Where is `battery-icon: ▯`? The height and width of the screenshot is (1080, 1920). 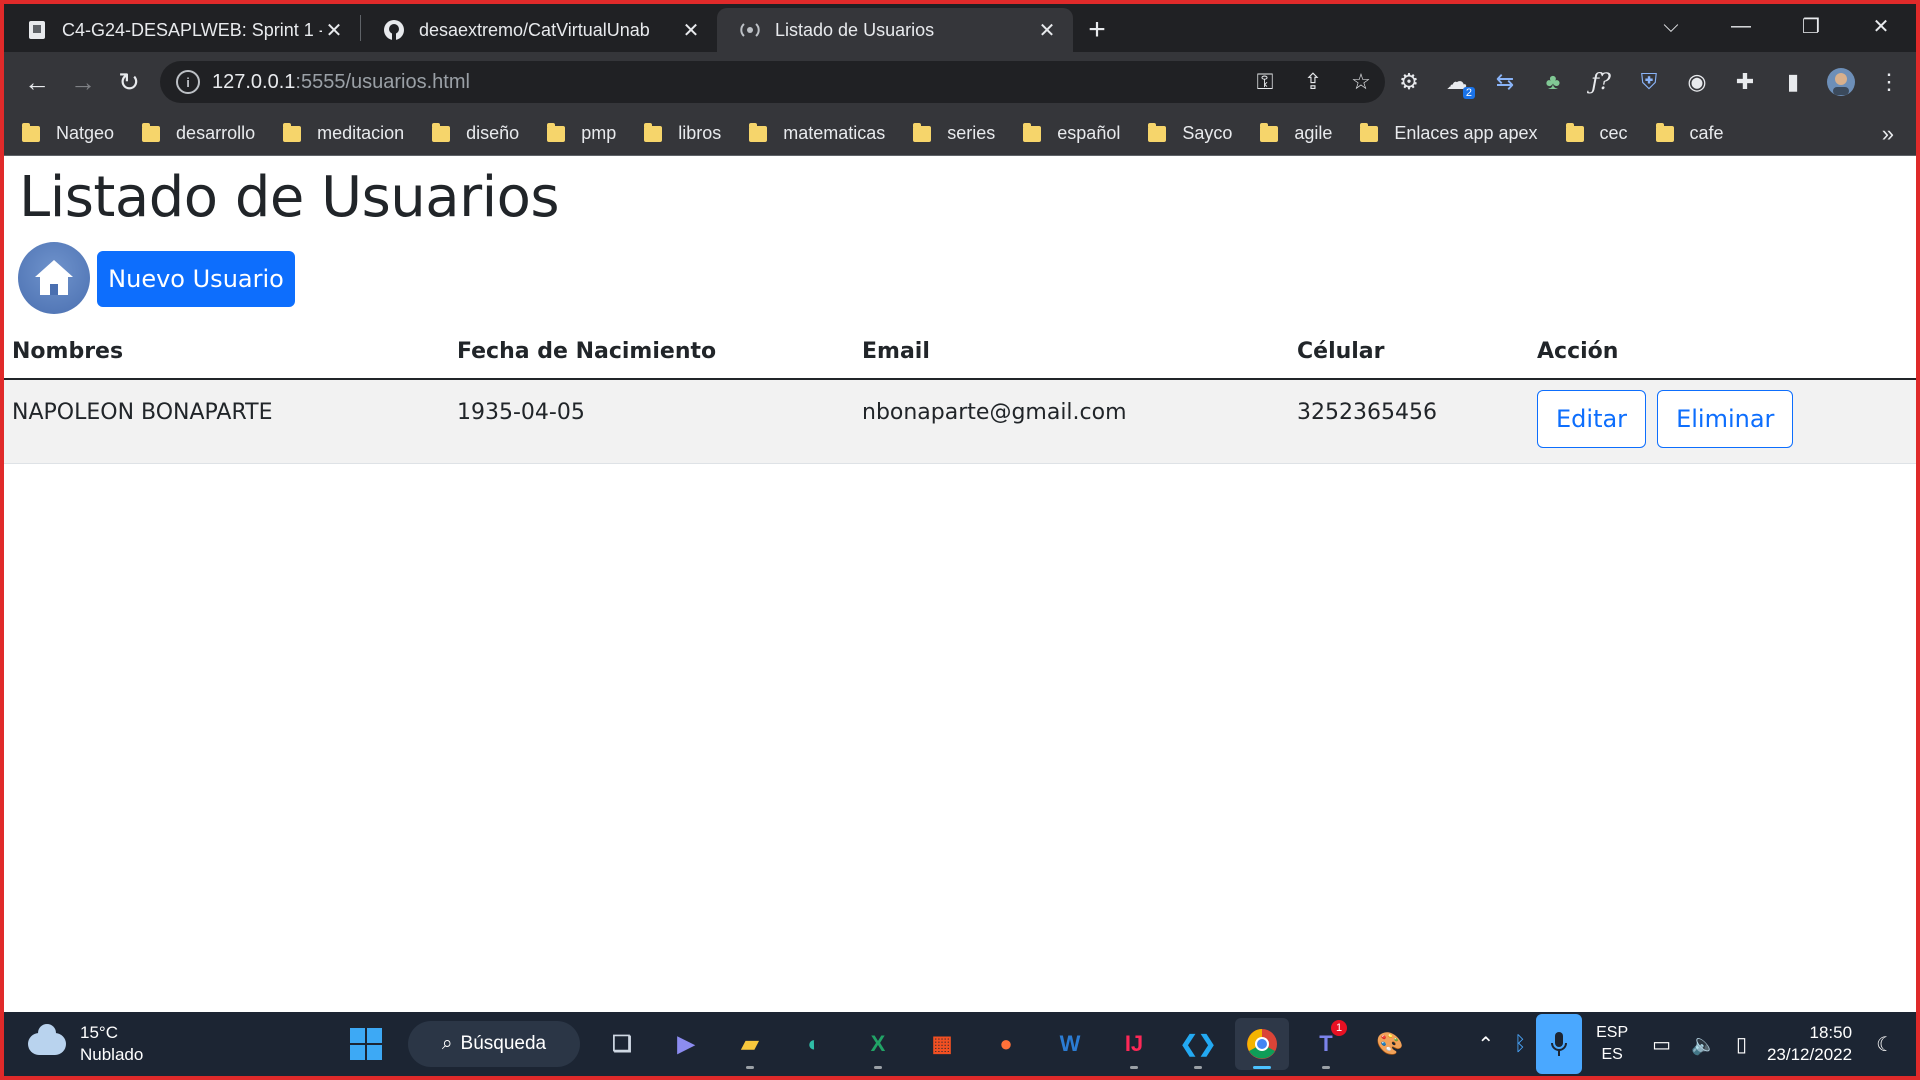
battery-icon: ▯ is located at coordinates (1741, 1044).